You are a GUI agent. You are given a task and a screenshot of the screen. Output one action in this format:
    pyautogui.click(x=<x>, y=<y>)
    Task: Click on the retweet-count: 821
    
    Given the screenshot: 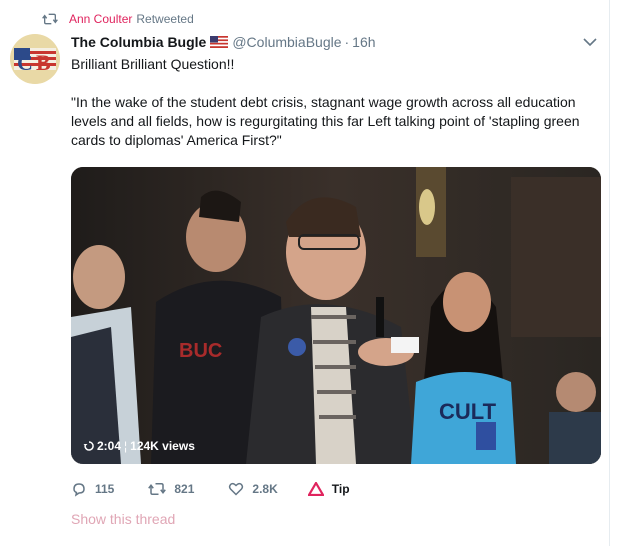 What is the action you would take?
    pyautogui.click(x=184, y=489)
    